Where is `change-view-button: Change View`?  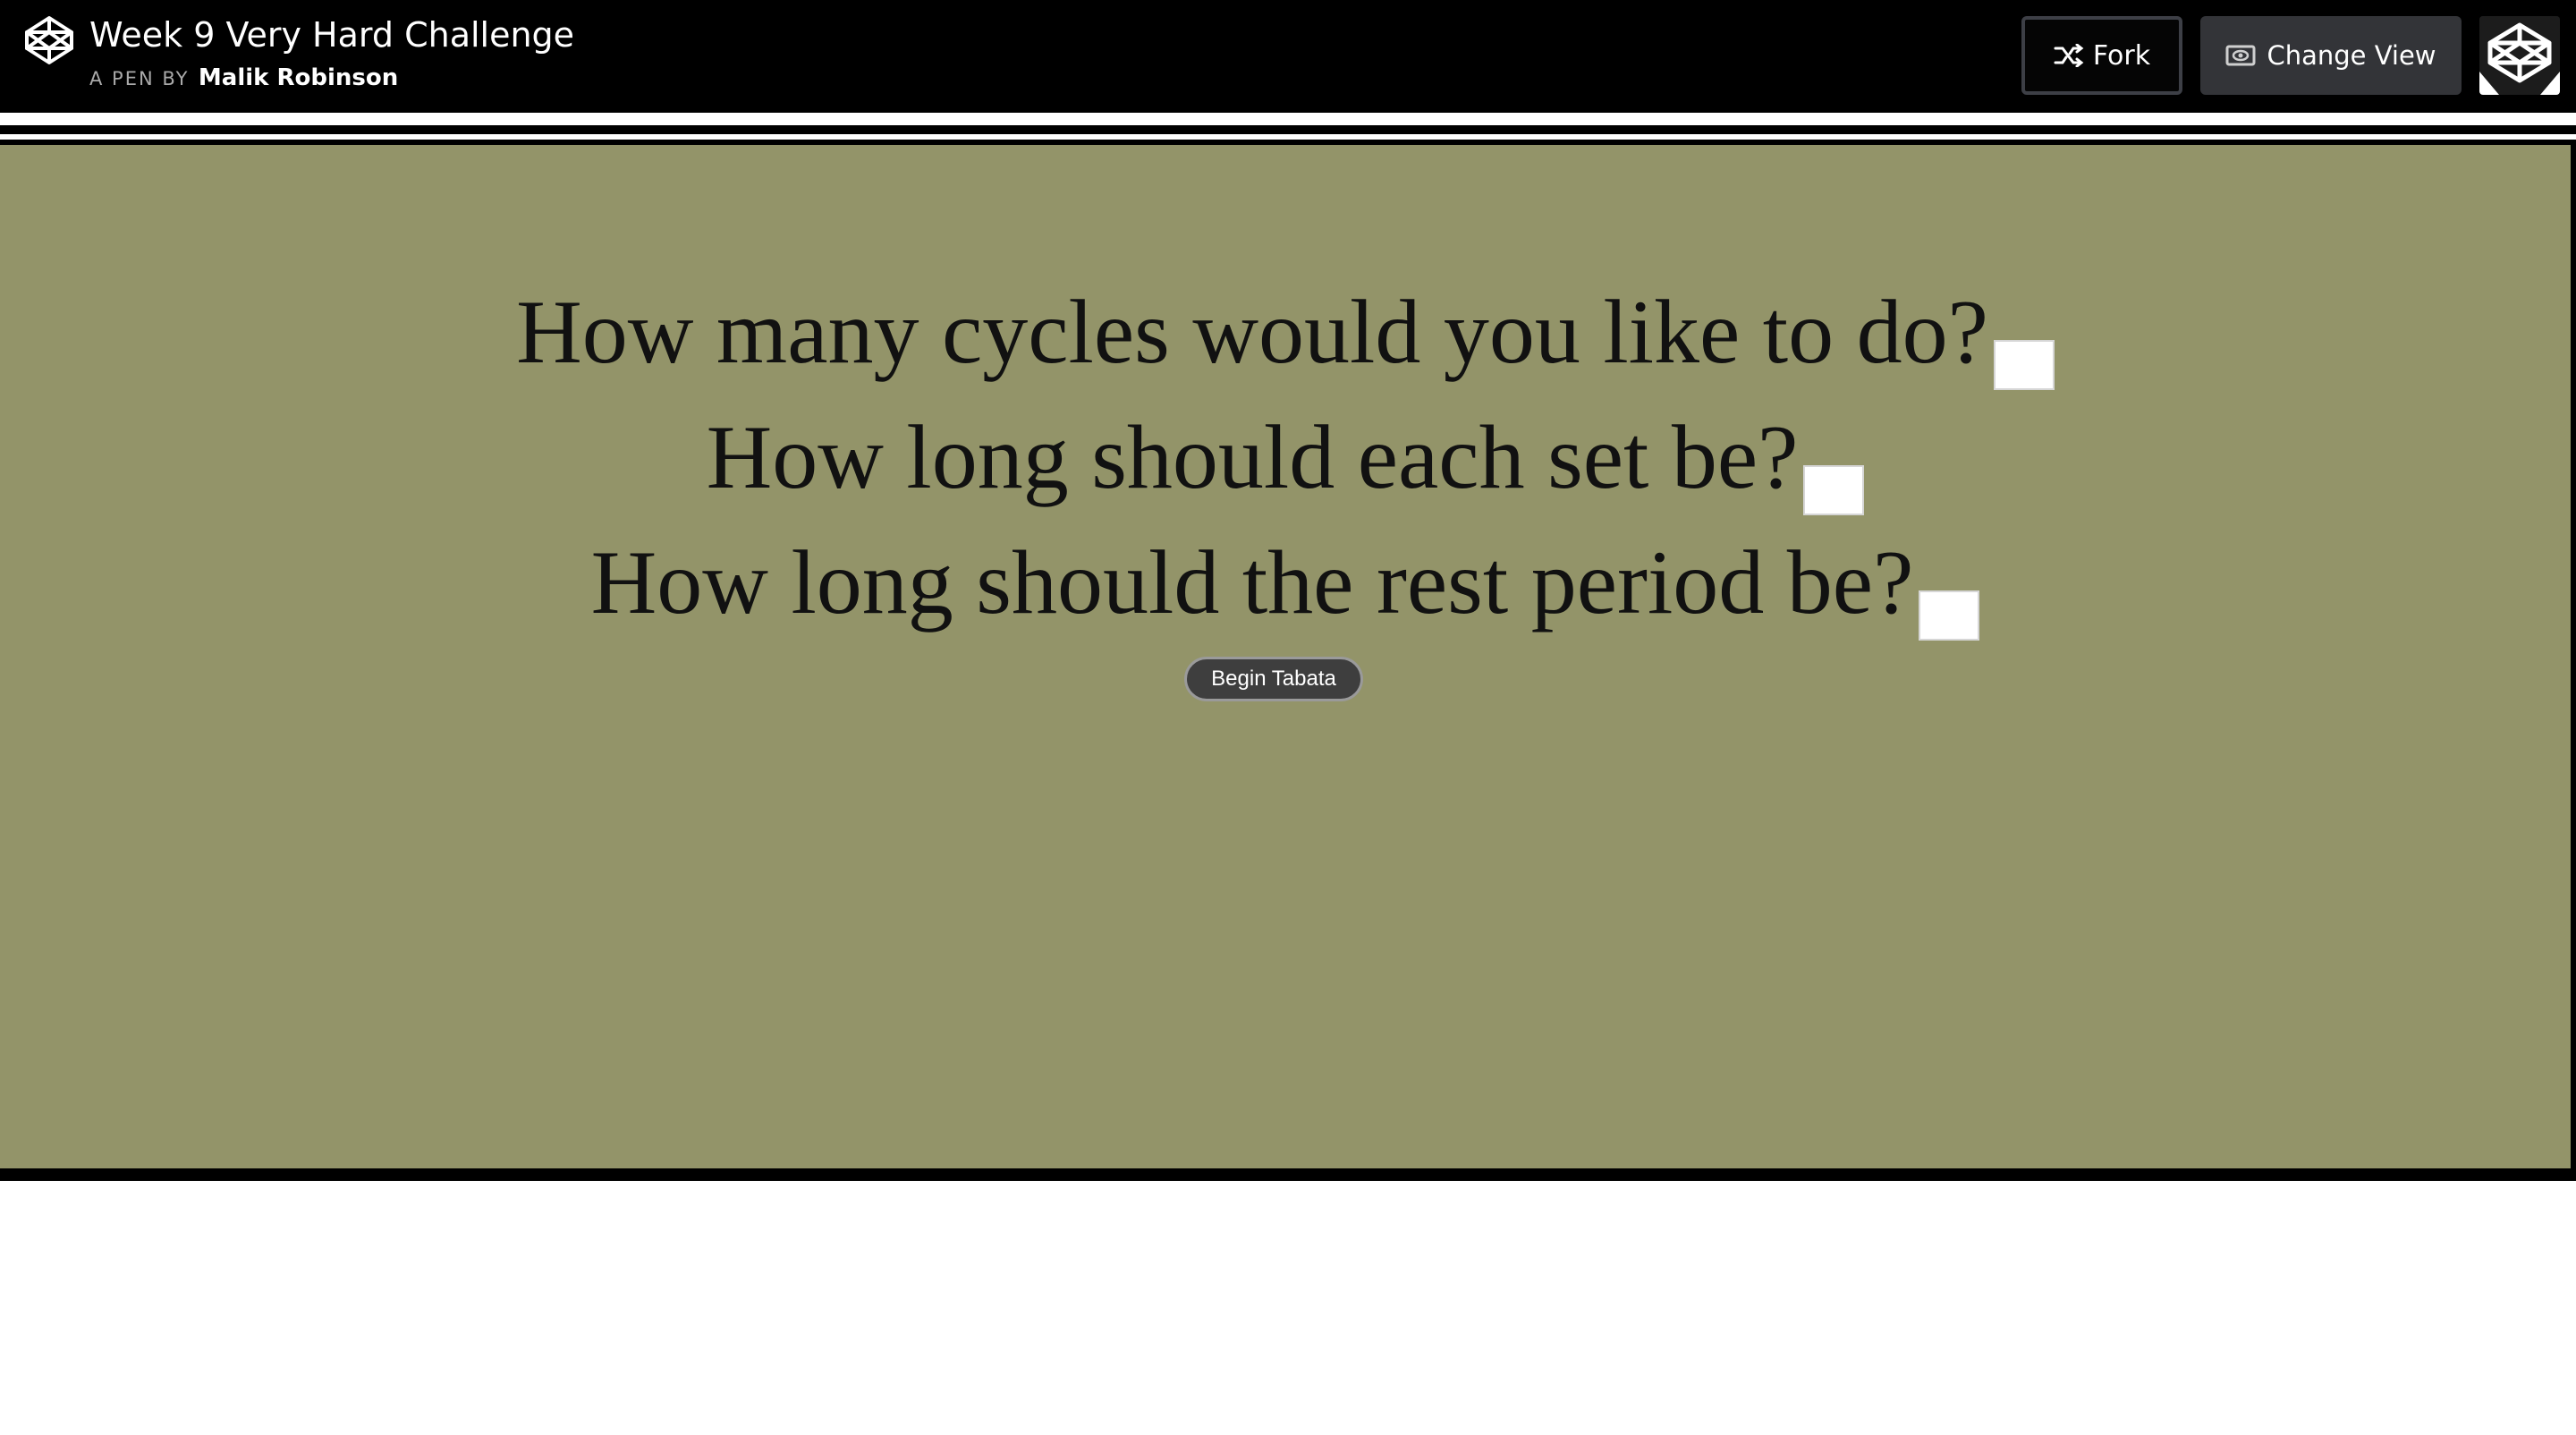 change-view-button: Change View is located at coordinates (2331, 55).